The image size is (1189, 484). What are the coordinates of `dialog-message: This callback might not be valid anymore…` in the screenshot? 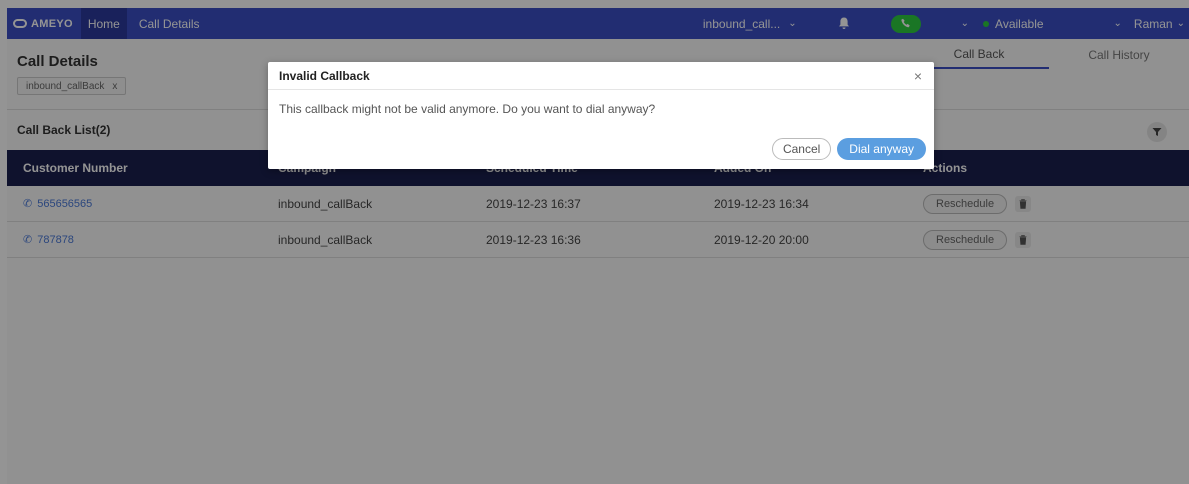 It's located at (467, 109).